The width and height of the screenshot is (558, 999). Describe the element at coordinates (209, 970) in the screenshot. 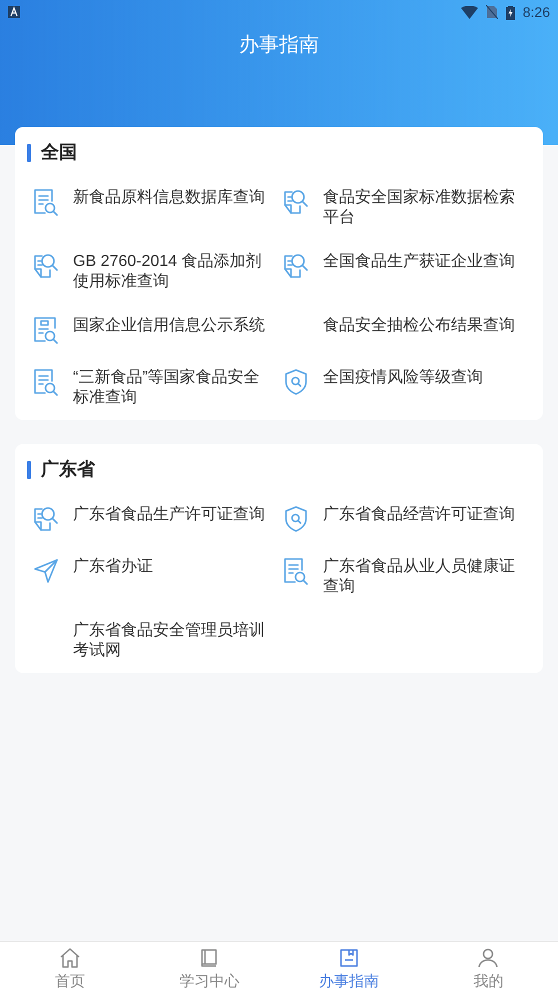

I see `tab: 学习中心` at that location.